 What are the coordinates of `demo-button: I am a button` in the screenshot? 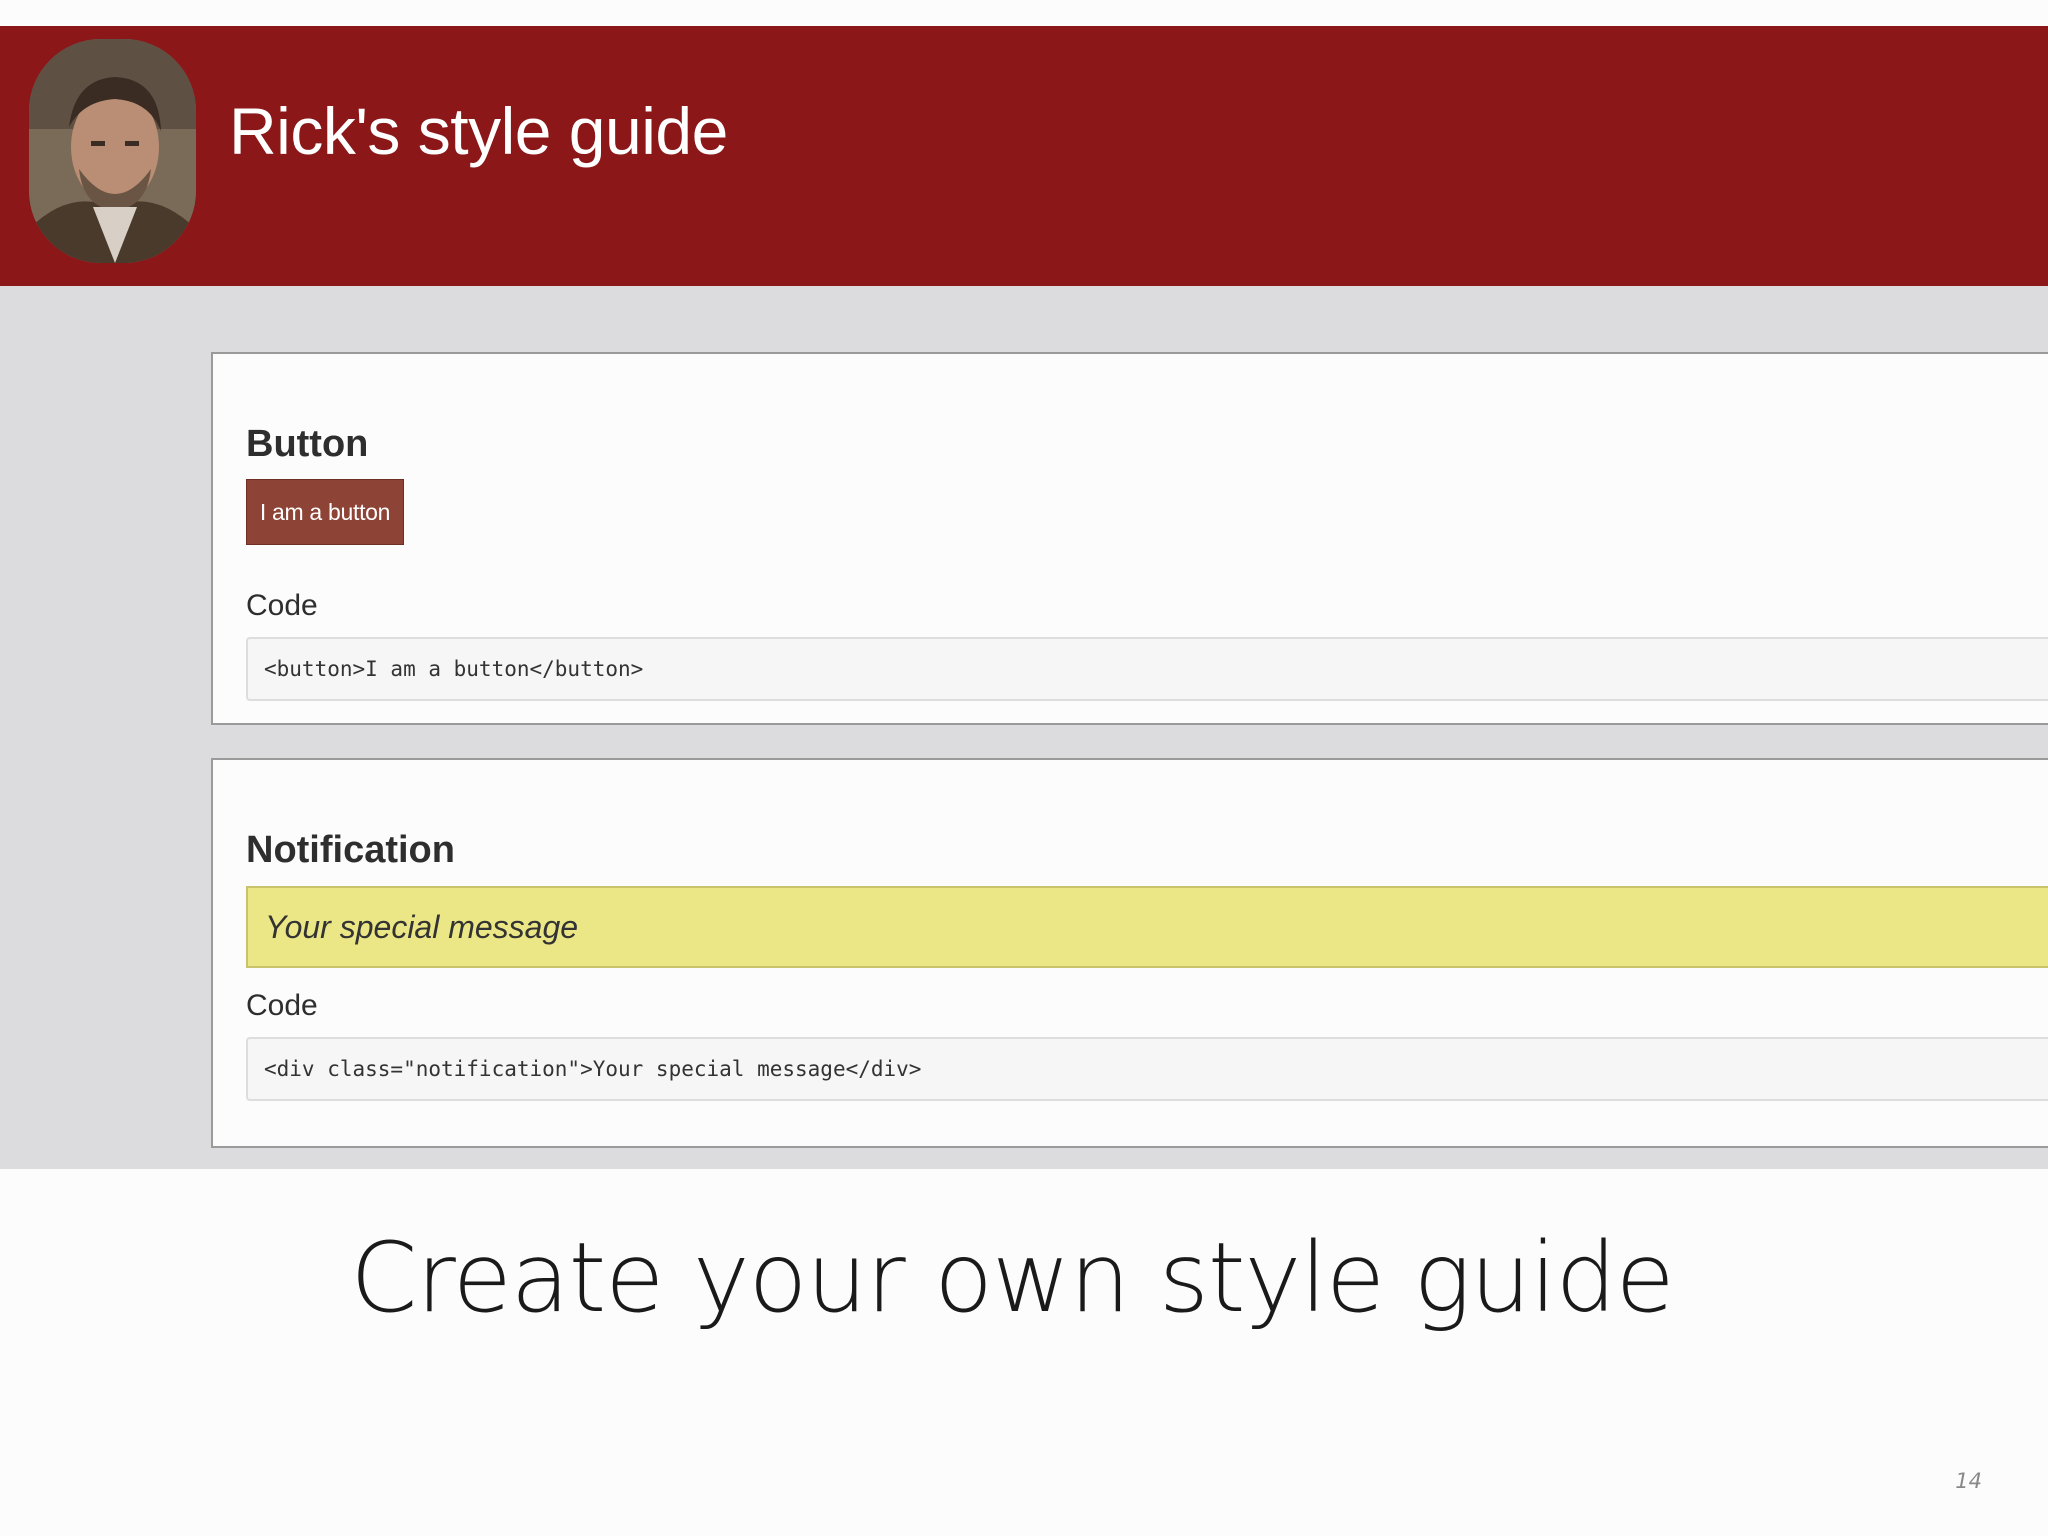 It's located at (325, 512).